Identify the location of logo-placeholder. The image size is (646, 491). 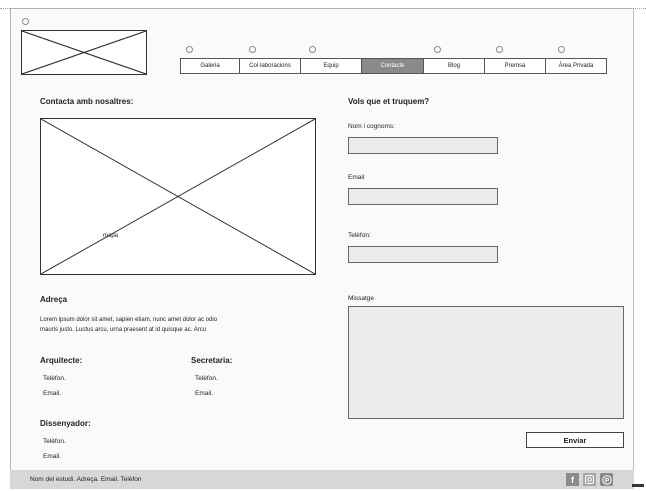
(84, 52).